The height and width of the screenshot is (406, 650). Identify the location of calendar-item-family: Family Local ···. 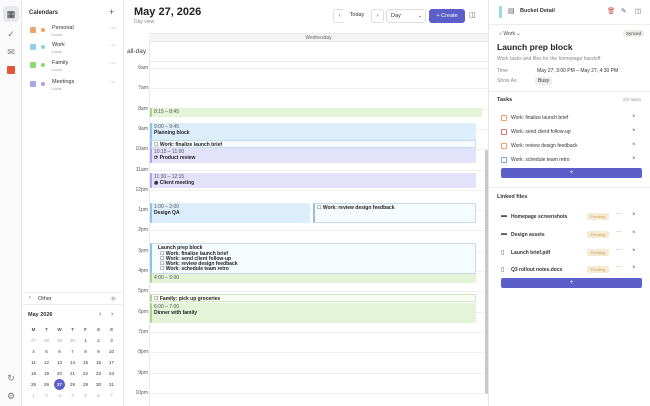
(76, 68).